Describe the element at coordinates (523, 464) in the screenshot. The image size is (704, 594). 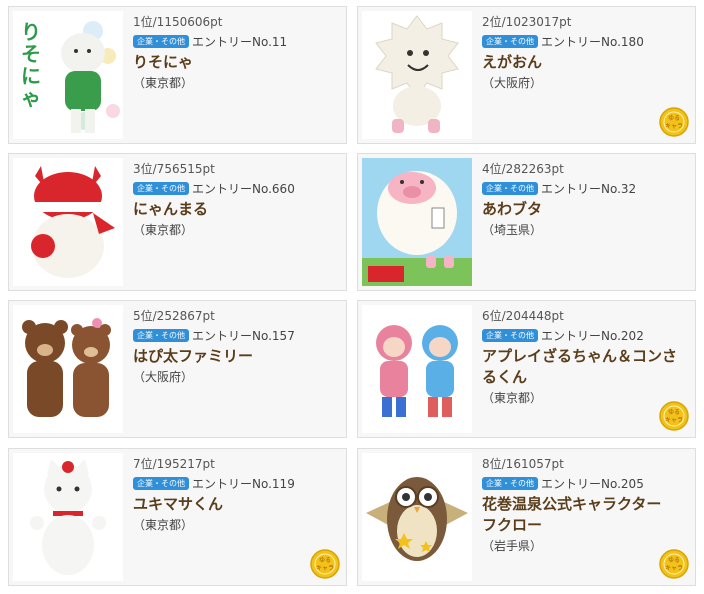
I see `rank-points: 8位/161057pt` at that location.